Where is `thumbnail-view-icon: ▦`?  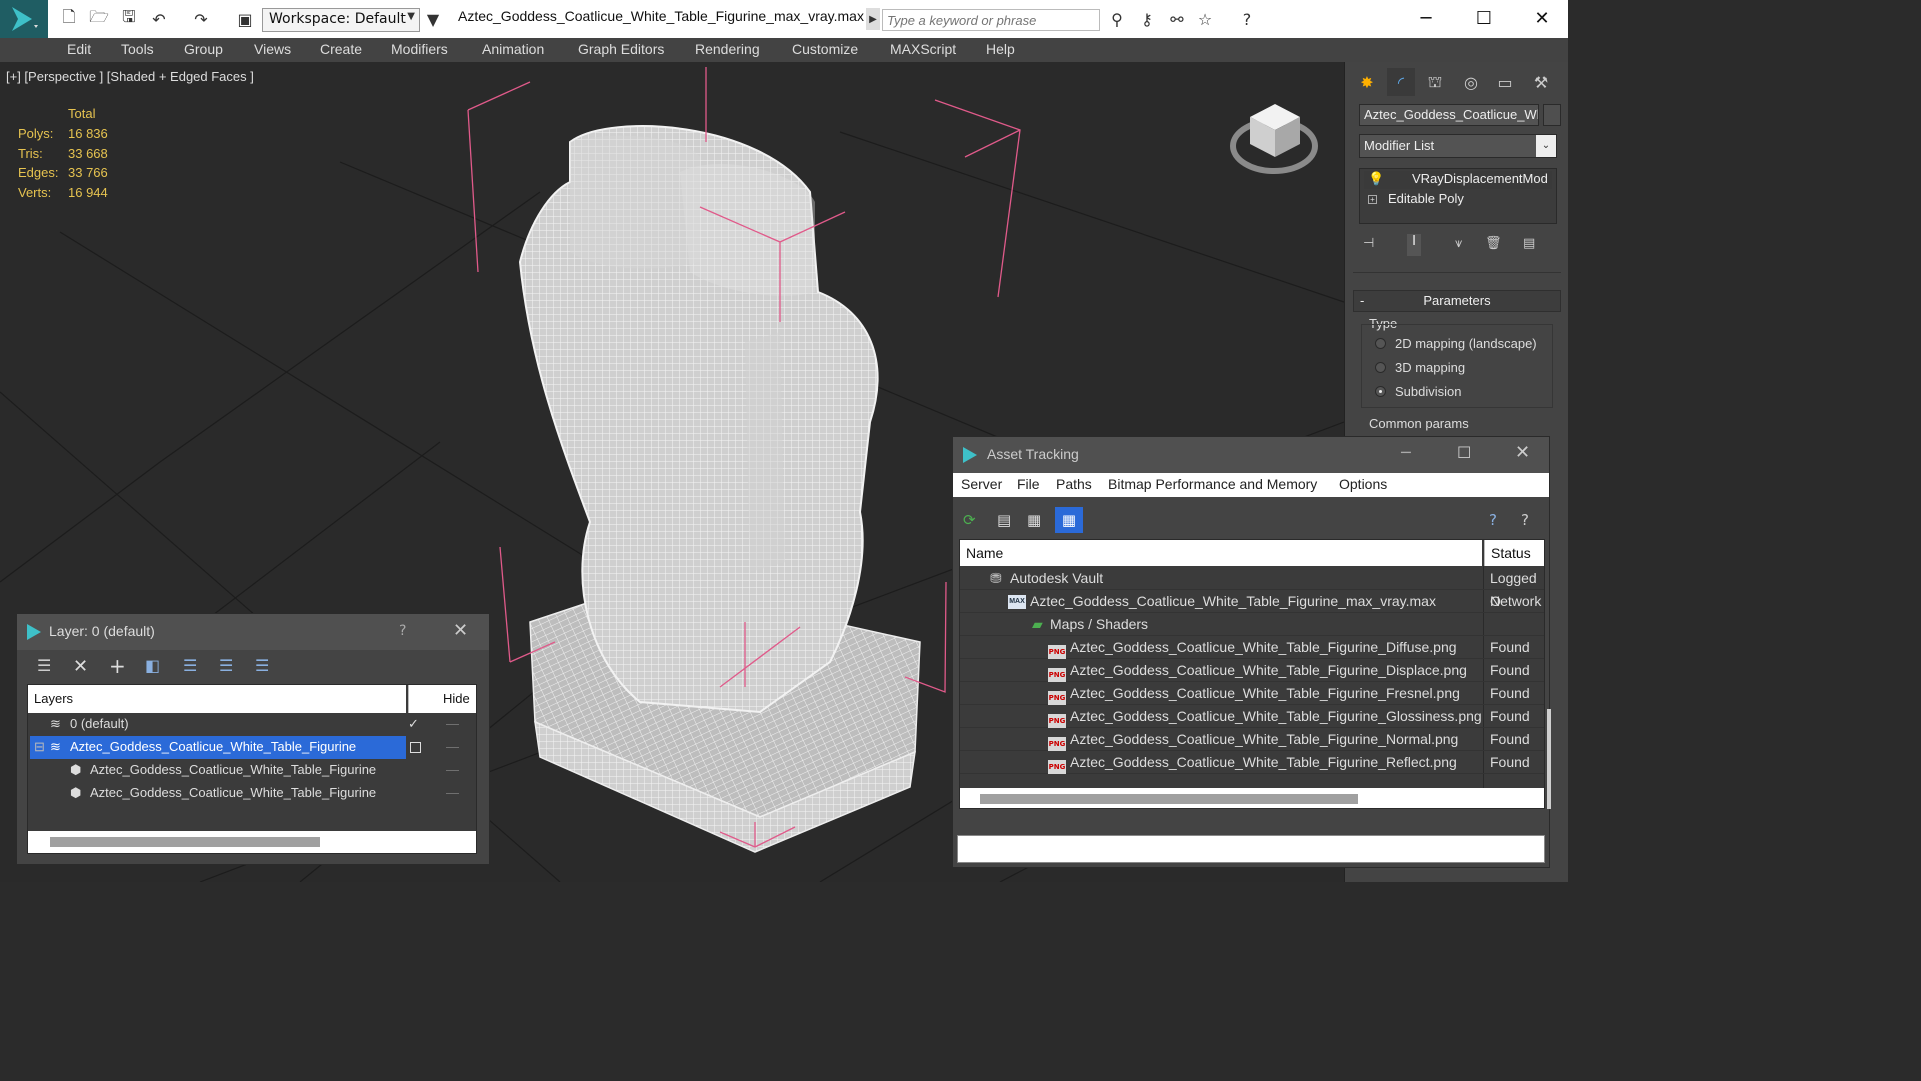
thumbnail-view-icon: ▦ is located at coordinates (1034, 520).